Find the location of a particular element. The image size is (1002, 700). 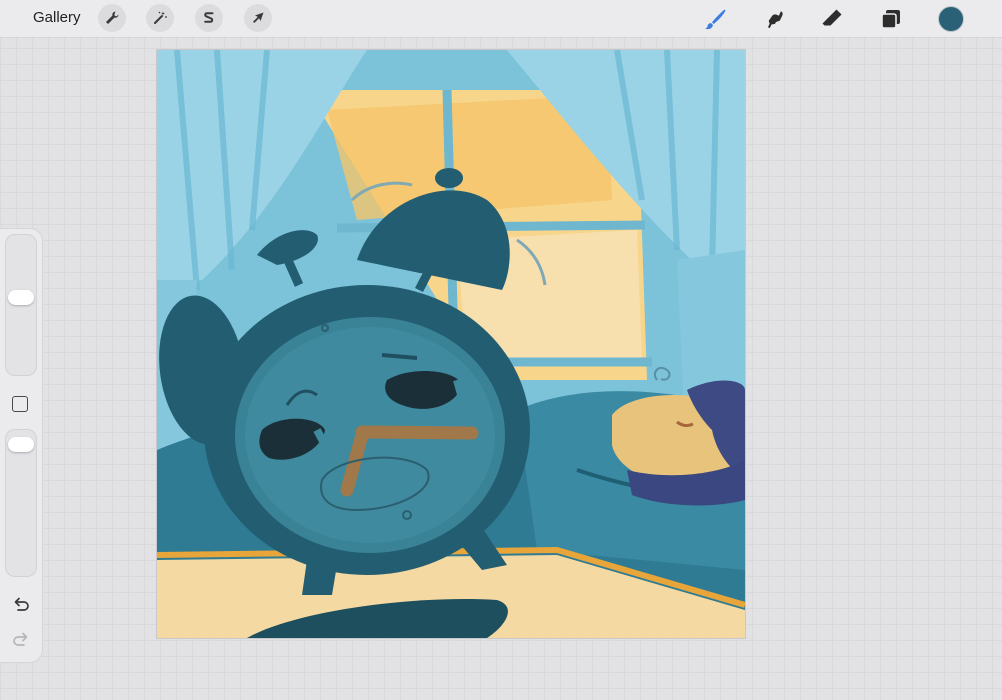

transform-button is located at coordinates (258, 18).